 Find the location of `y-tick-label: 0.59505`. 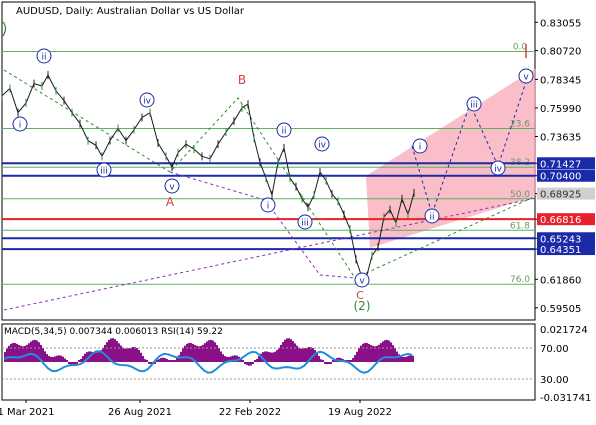

y-tick-label: 0.59505 is located at coordinates (560, 309).